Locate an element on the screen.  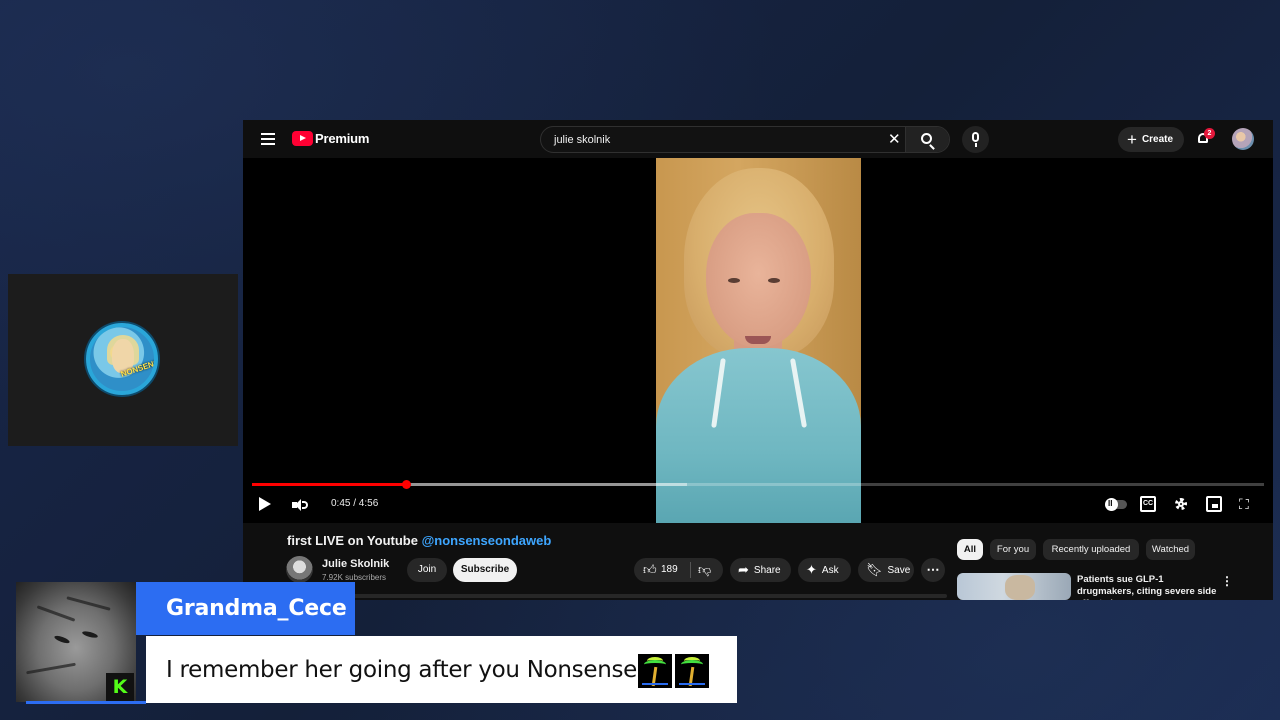
kick-logo-icon: K is located at coordinates (120, 687).